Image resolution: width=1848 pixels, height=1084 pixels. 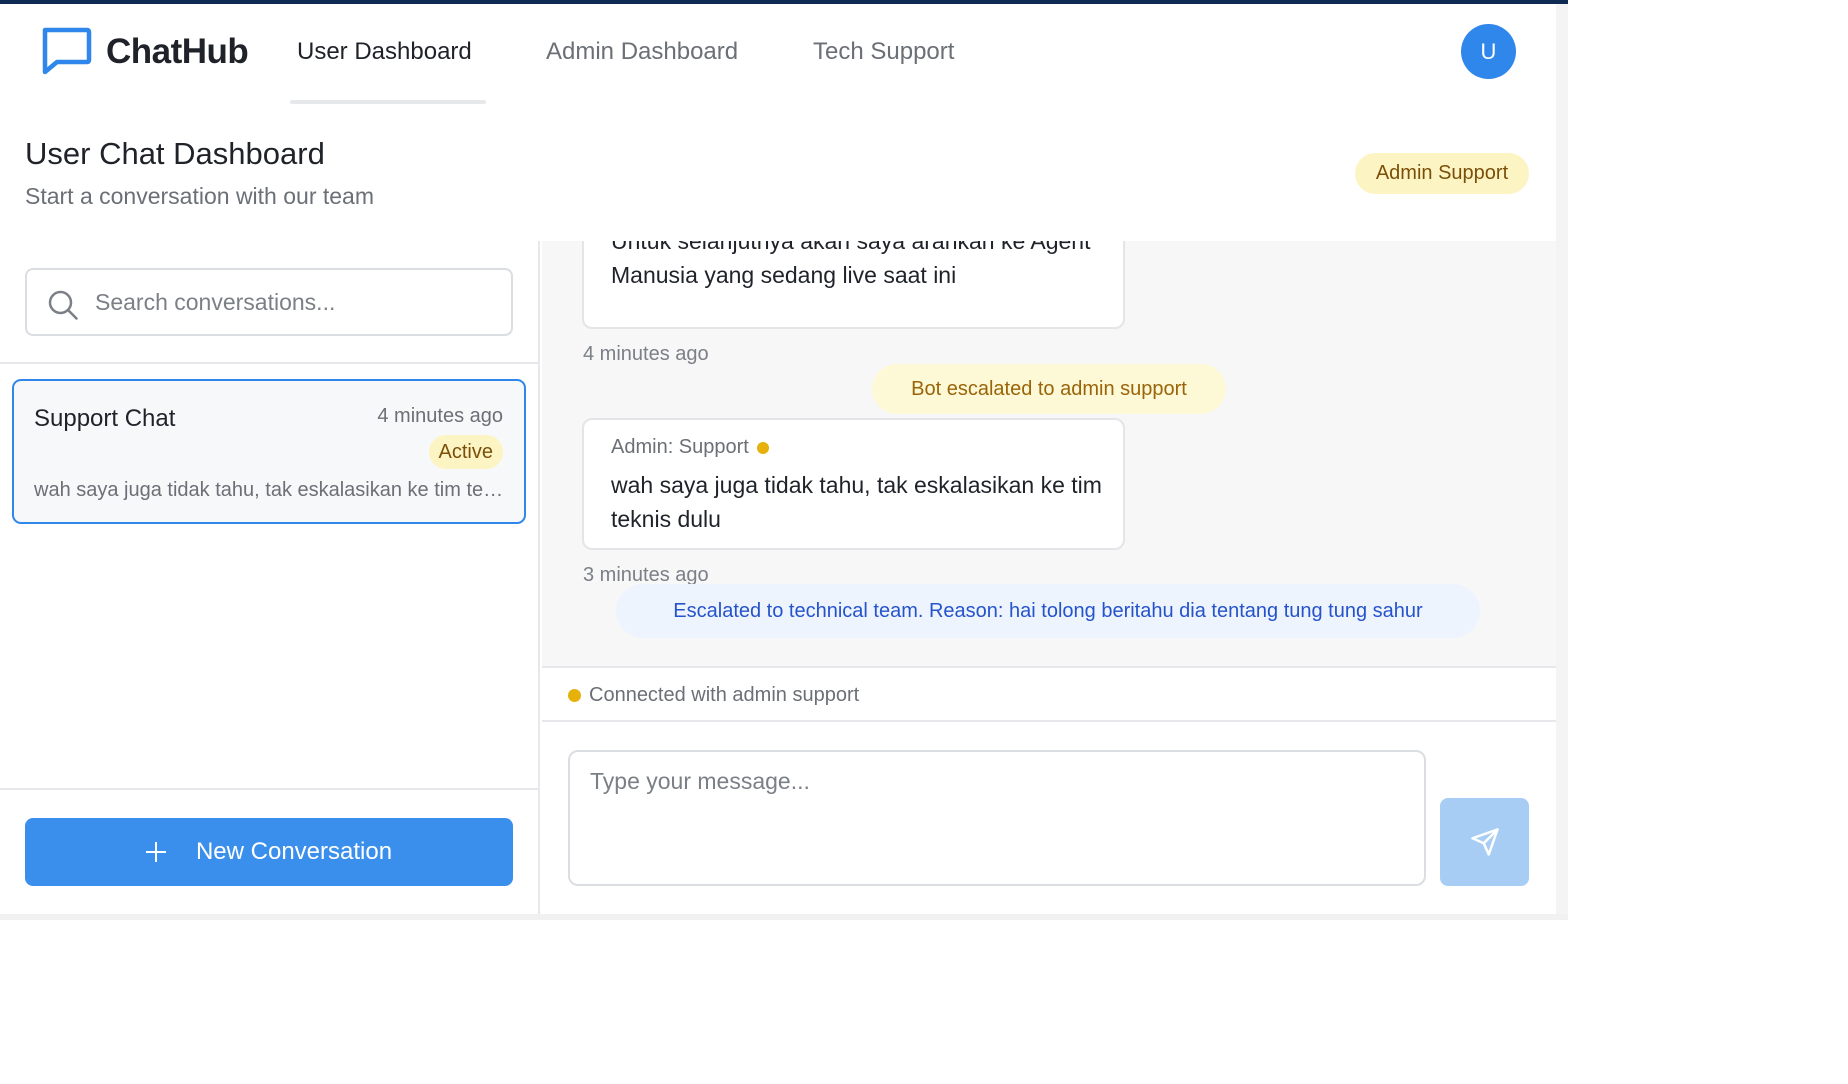 I want to click on message-author-name: Admin: Support, so click(x=680, y=447).